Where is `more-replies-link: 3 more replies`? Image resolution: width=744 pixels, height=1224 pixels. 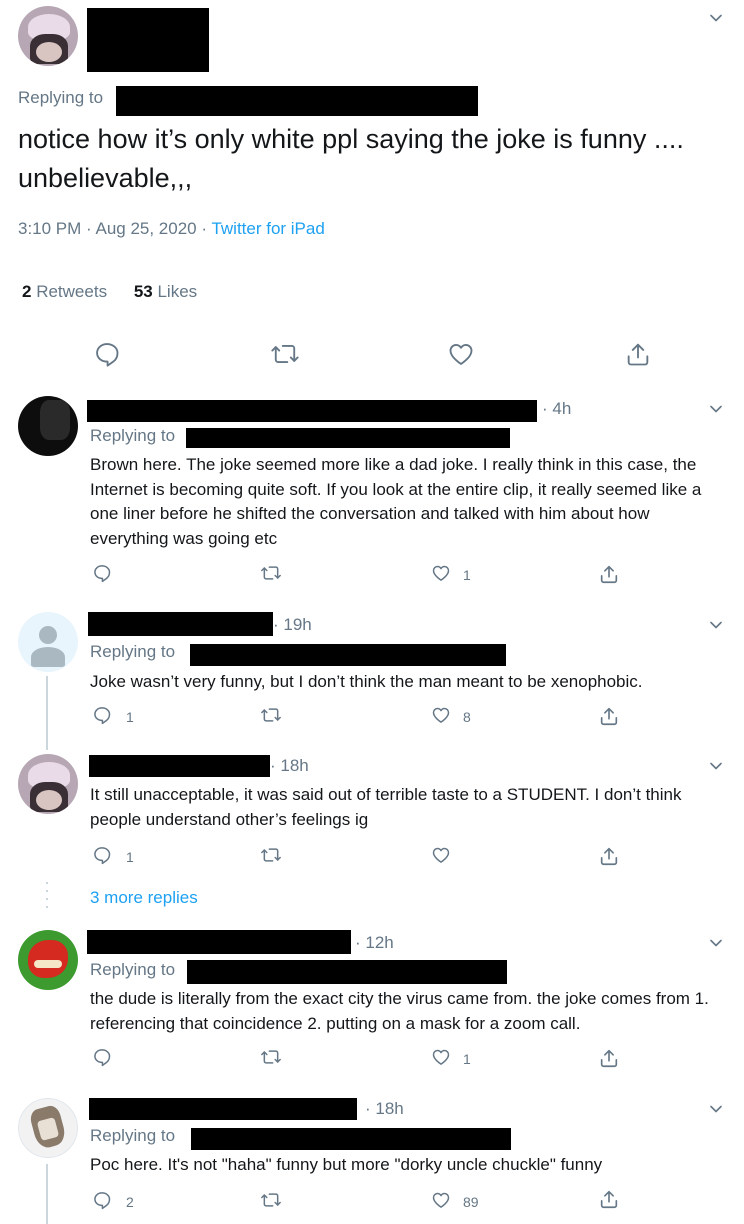 more-replies-link: 3 more replies is located at coordinates (144, 898).